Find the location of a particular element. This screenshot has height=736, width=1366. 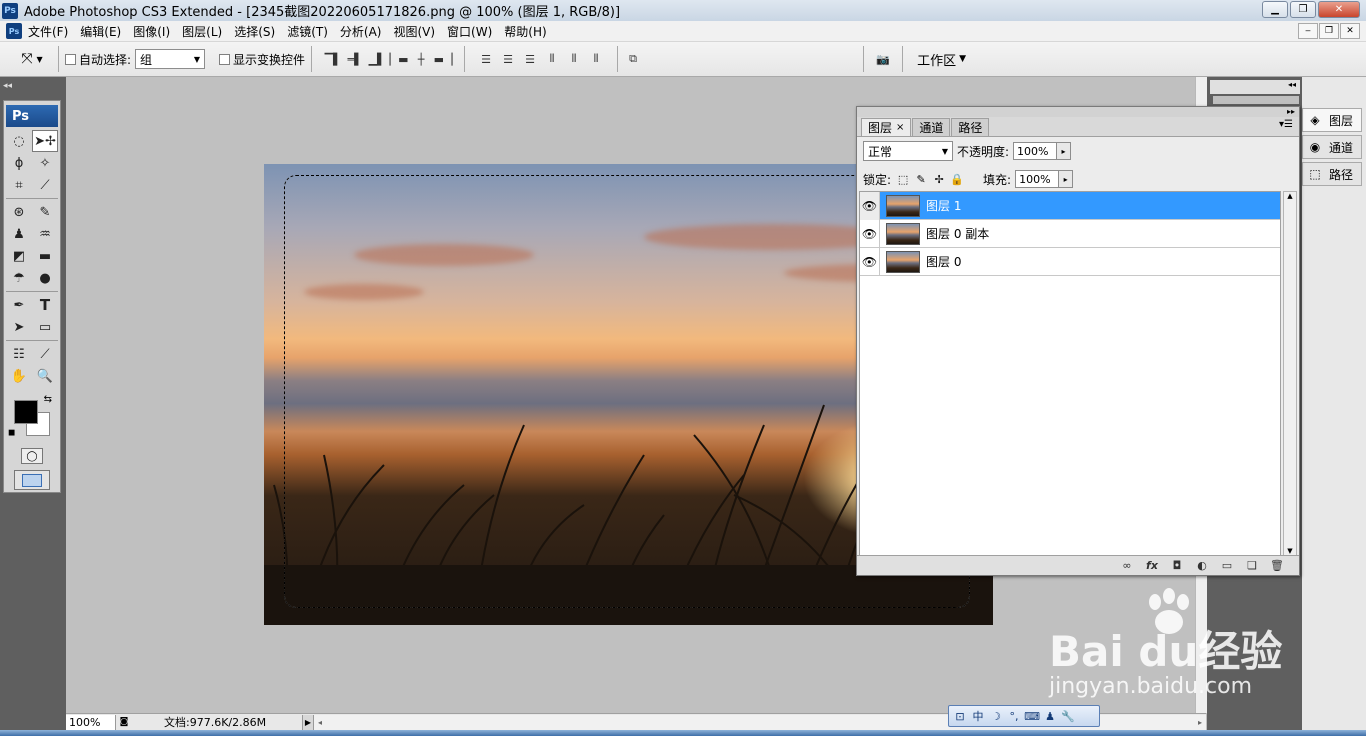

clone-stamp-icon: ♟ is located at coordinates (19, 234).